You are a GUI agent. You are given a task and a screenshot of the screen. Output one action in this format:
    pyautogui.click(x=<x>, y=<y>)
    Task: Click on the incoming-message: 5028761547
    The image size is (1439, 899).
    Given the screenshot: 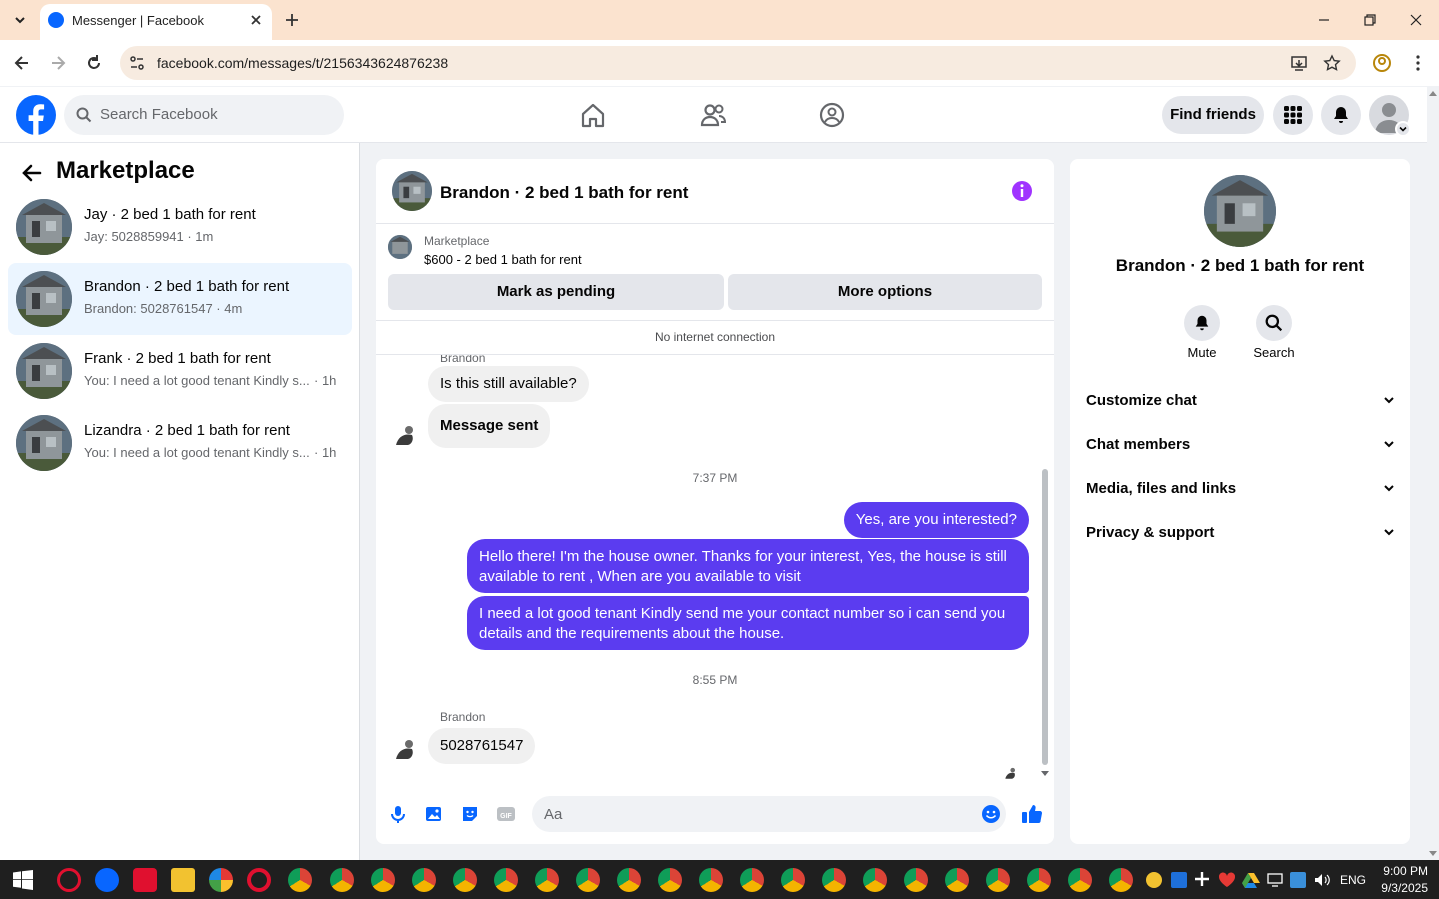 What is the action you would take?
    pyautogui.click(x=482, y=746)
    